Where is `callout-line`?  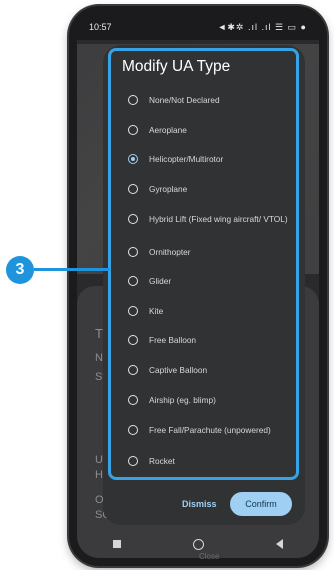 callout-line is located at coordinates (72, 269).